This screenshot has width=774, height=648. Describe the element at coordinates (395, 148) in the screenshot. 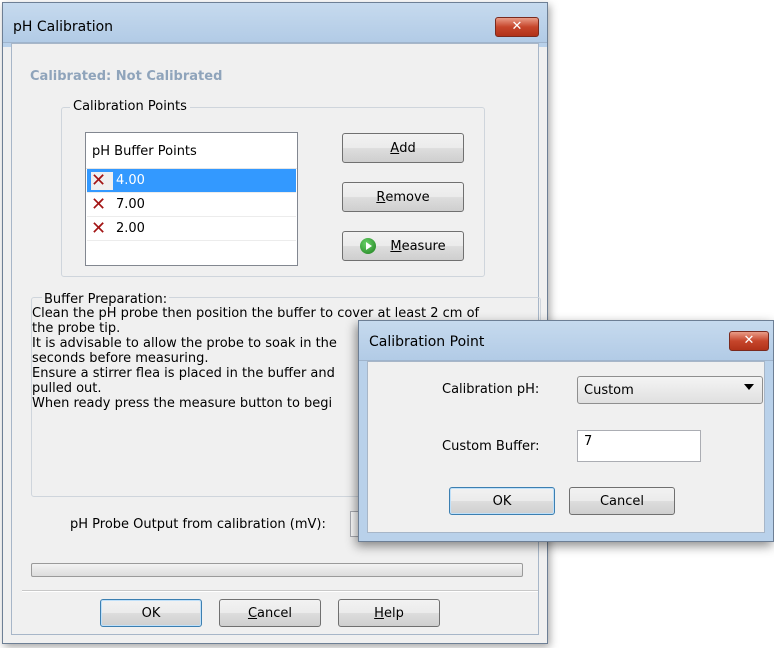

I see `add-label-key: A` at that location.